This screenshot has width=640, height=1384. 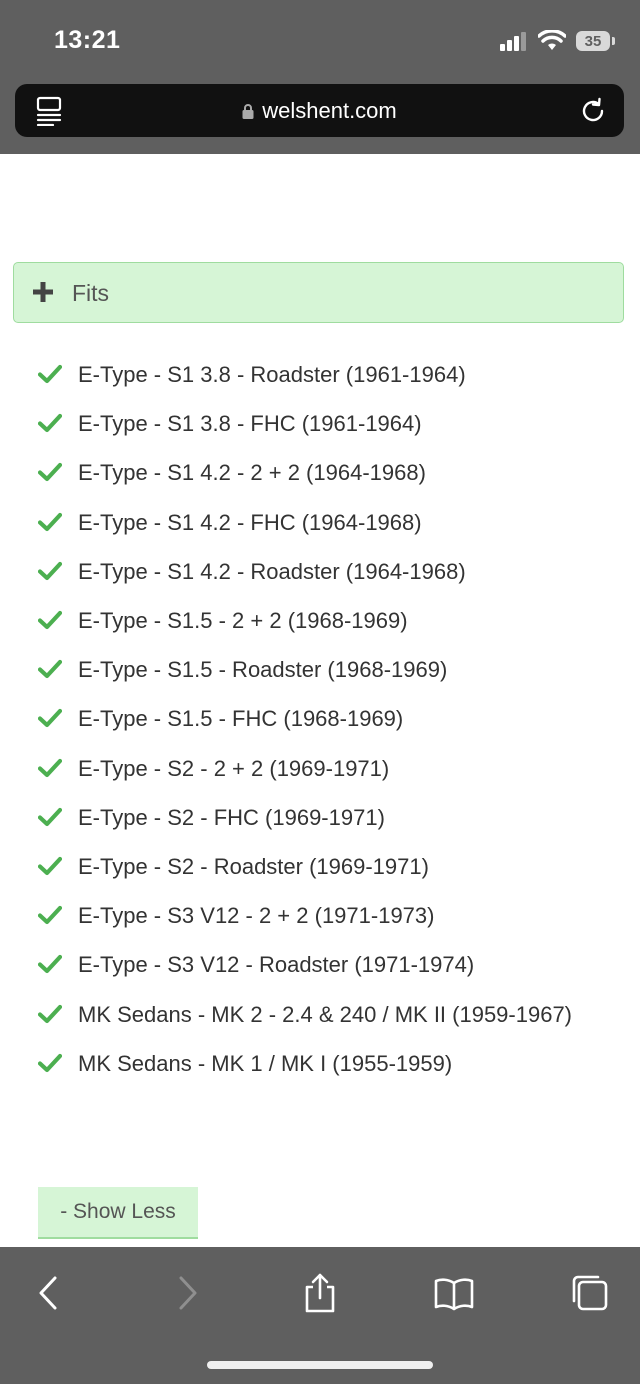 What do you see at coordinates (320, 1365) in the screenshot?
I see `home-indicator` at bounding box center [320, 1365].